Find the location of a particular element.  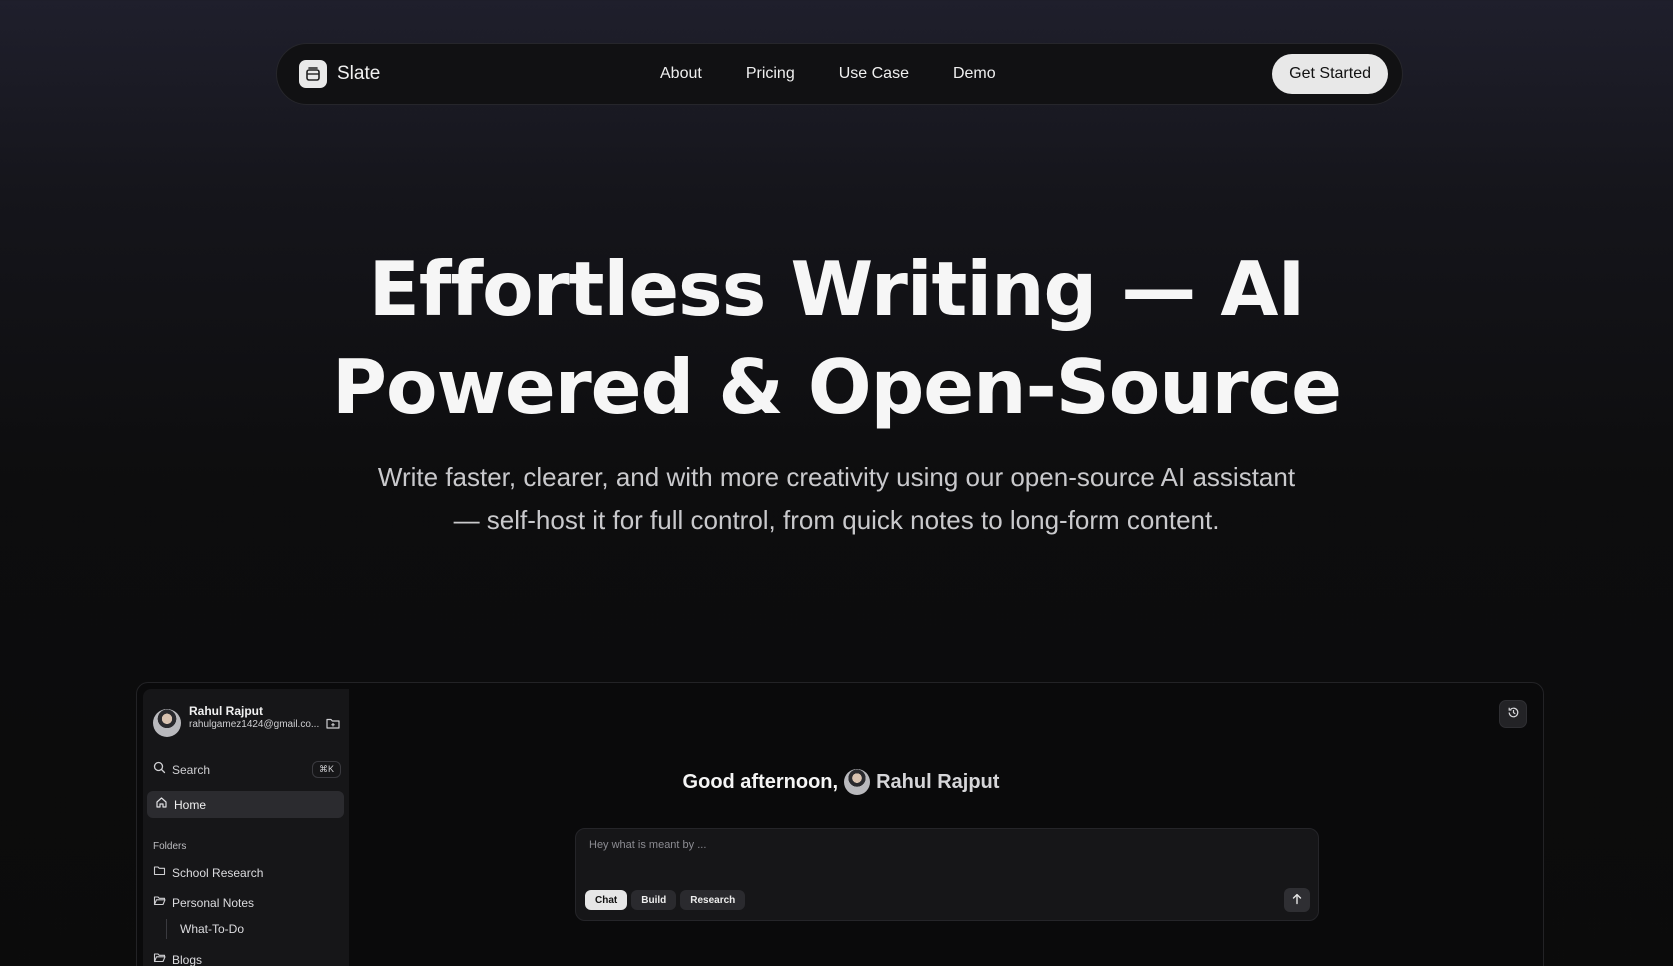

sidebar-folder-blogs: Blogs is located at coordinates (177, 958).